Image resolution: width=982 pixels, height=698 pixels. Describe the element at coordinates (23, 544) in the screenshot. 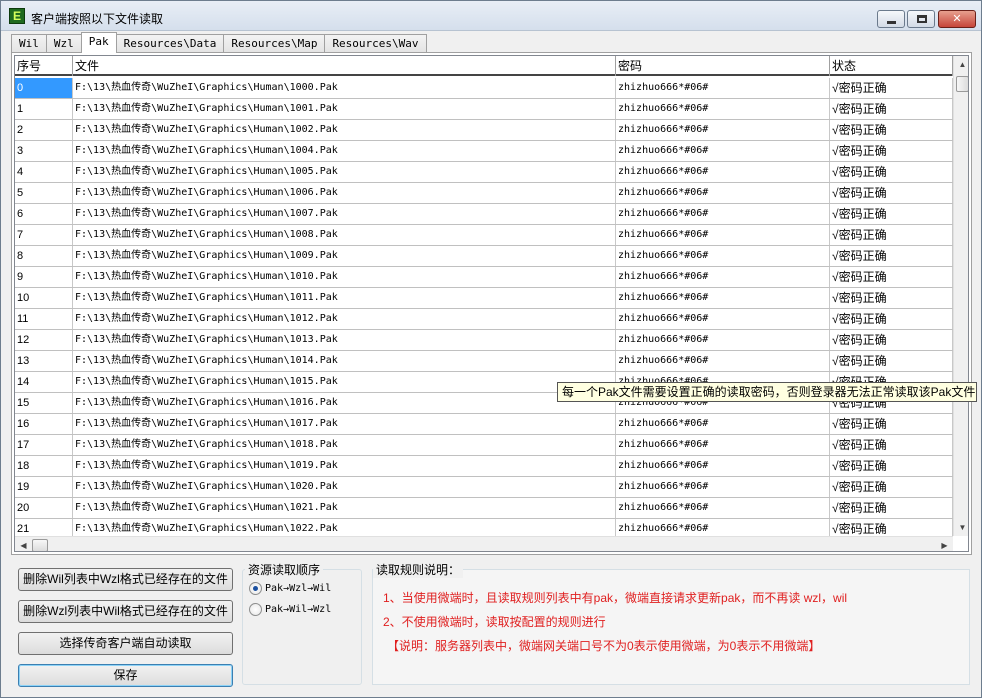

I see `scroll-left-icon: ◀` at that location.